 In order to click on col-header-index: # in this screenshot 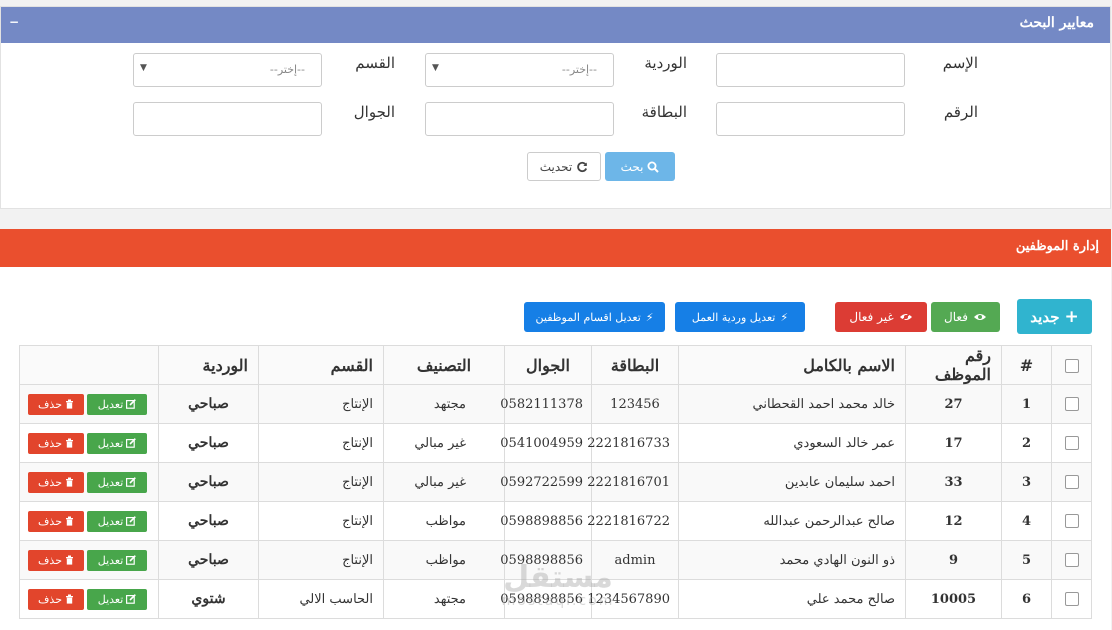, I will do `click(1026, 365)`.